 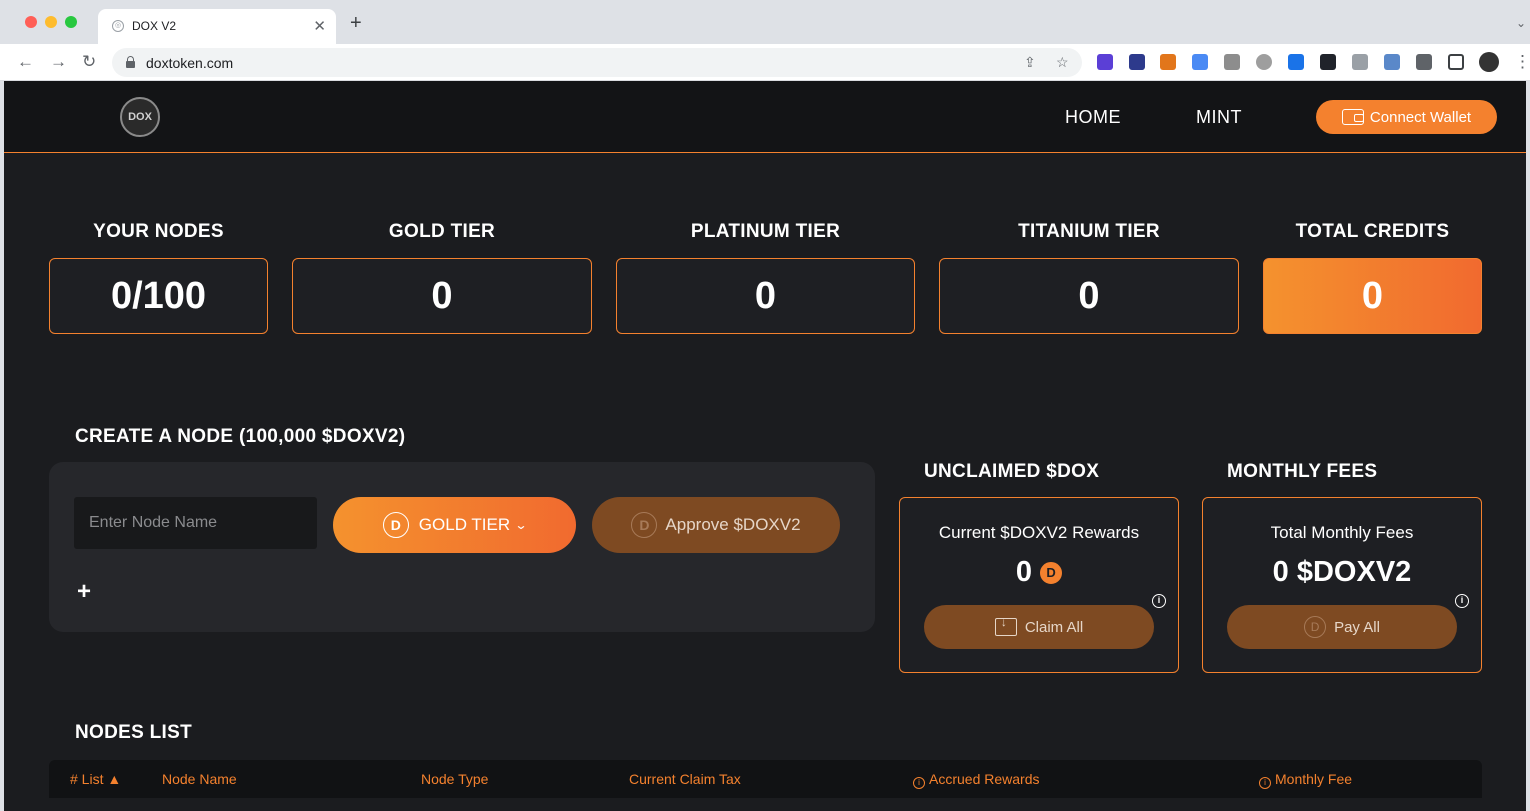 What do you see at coordinates (454, 525) in the screenshot?
I see `tier-select-button: D GOLD TIER ⌄` at bounding box center [454, 525].